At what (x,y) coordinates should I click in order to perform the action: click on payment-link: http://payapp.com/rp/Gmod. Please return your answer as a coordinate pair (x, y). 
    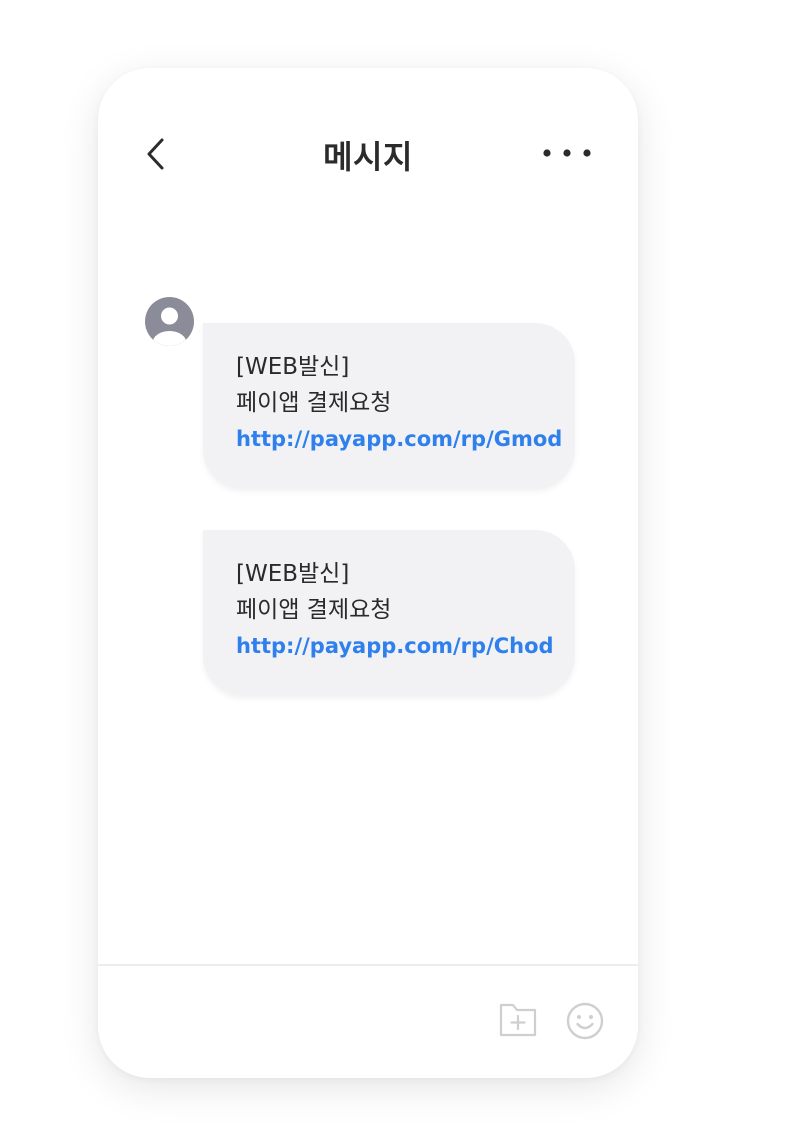
    Looking at the image, I should click on (405, 439).